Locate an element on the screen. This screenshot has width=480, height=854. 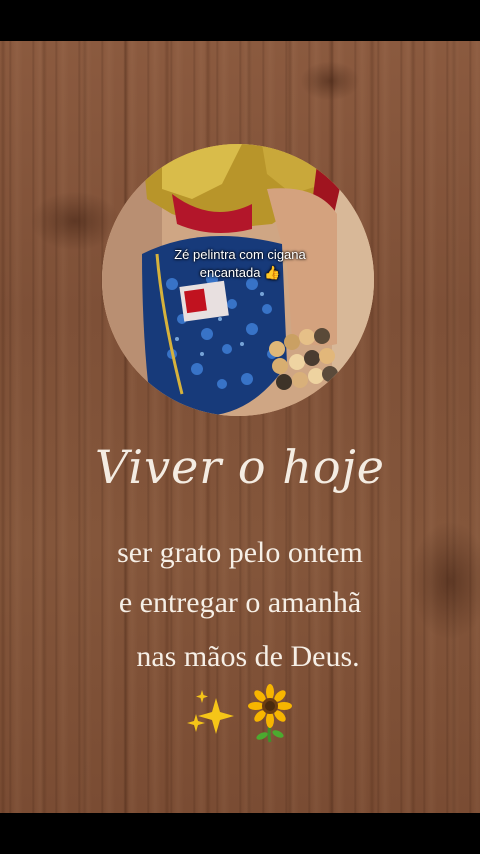
quote-line-1: ser grato pelo ontem is located at coordinates (240, 552).